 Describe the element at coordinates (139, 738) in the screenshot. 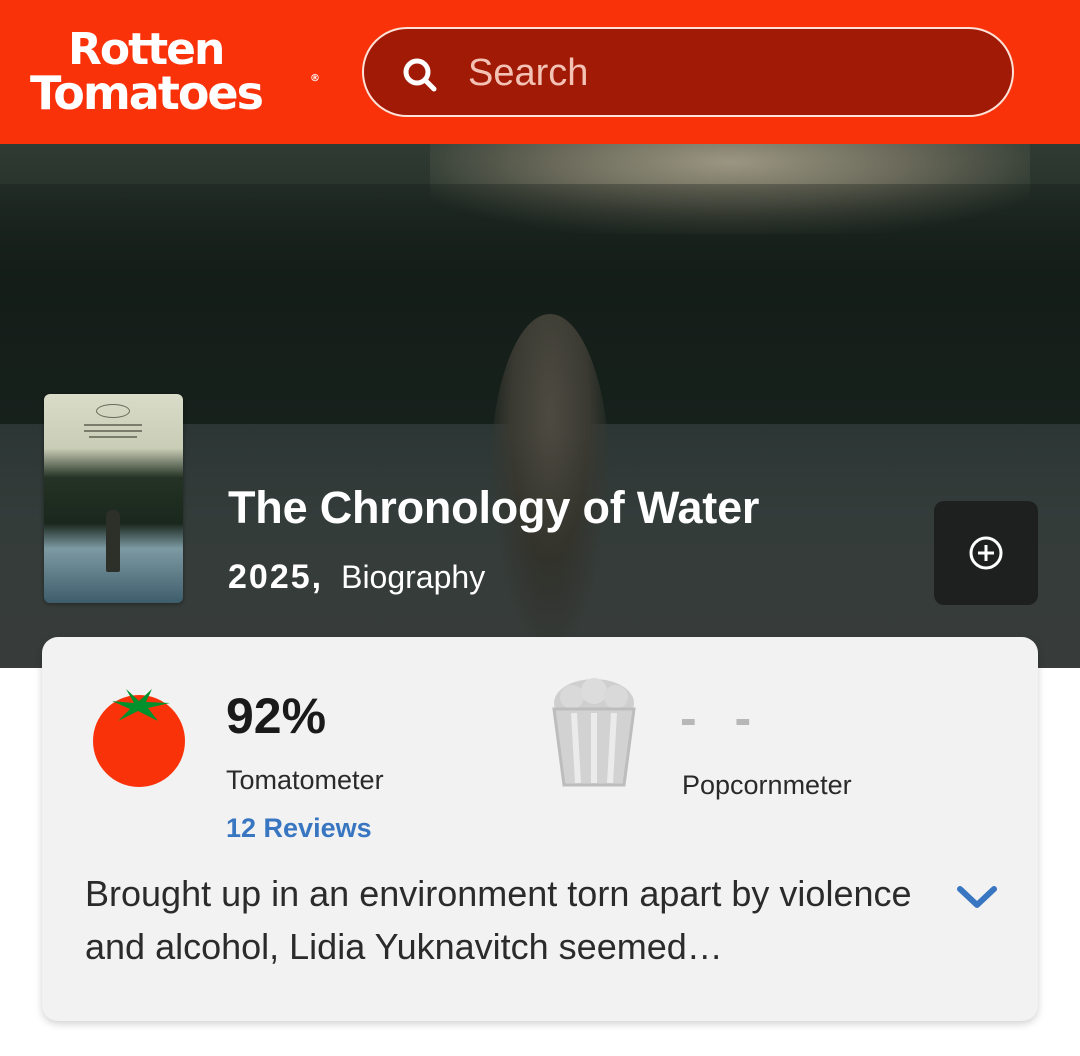

I see `tomato-icon` at that location.